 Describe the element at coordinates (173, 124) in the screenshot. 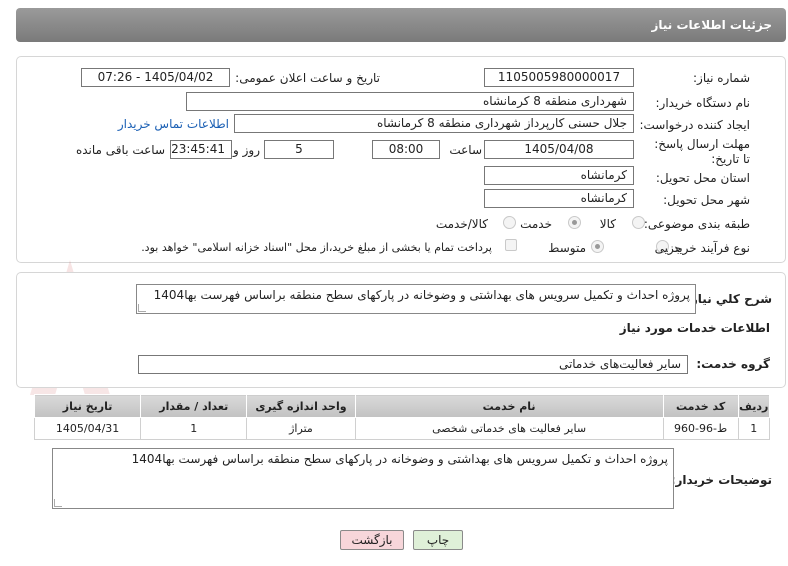

I see `buyer-contact-link: اطلاعات تماس خریدار` at that location.